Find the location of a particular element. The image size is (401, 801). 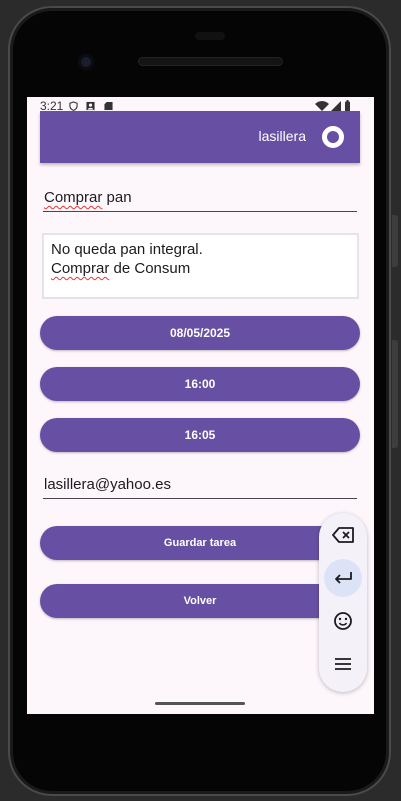

emoji-icon is located at coordinates (343, 621).